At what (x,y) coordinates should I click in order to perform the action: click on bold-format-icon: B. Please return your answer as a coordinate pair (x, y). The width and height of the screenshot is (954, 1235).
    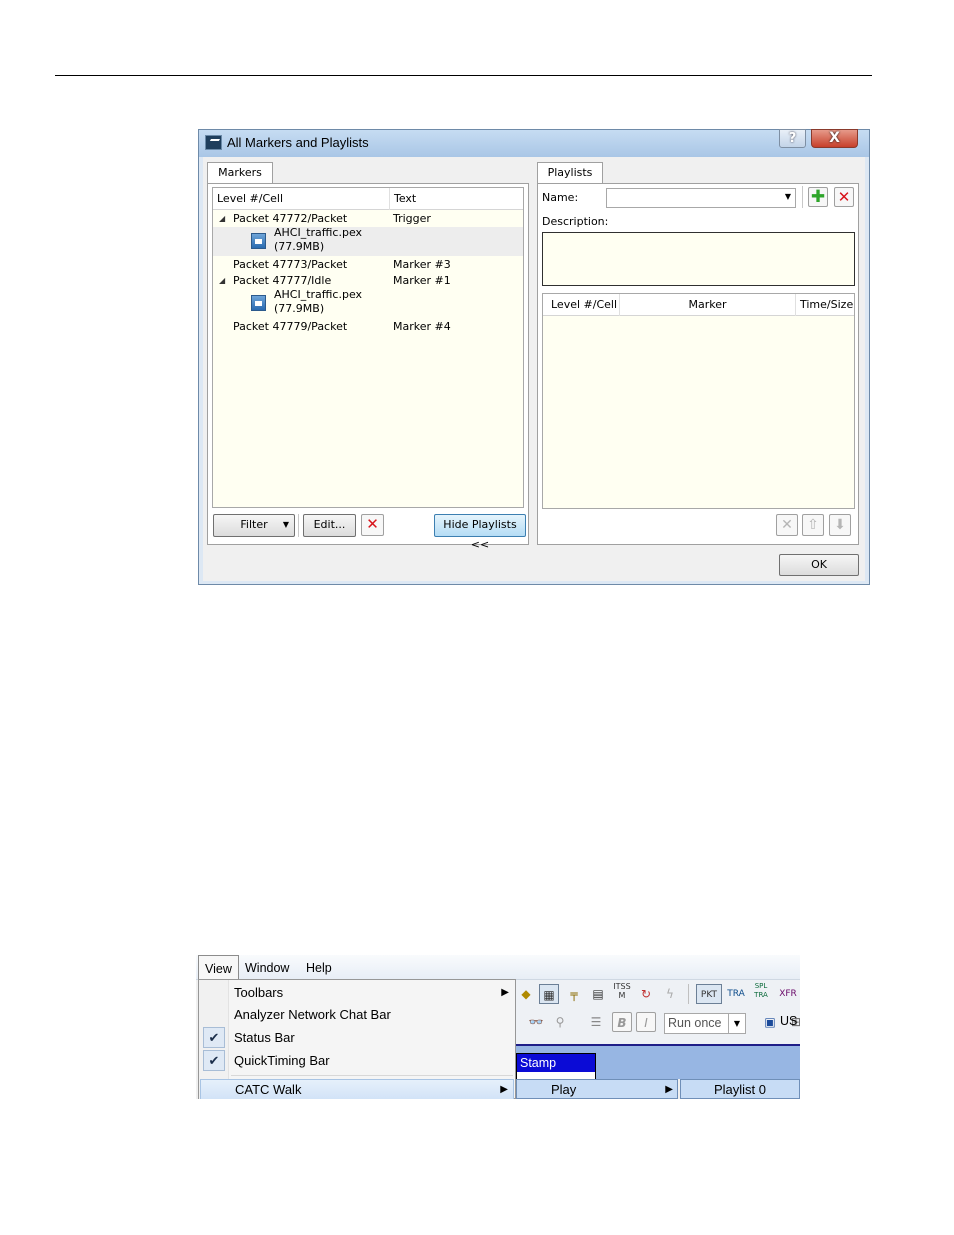
    Looking at the image, I should click on (622, 1022).